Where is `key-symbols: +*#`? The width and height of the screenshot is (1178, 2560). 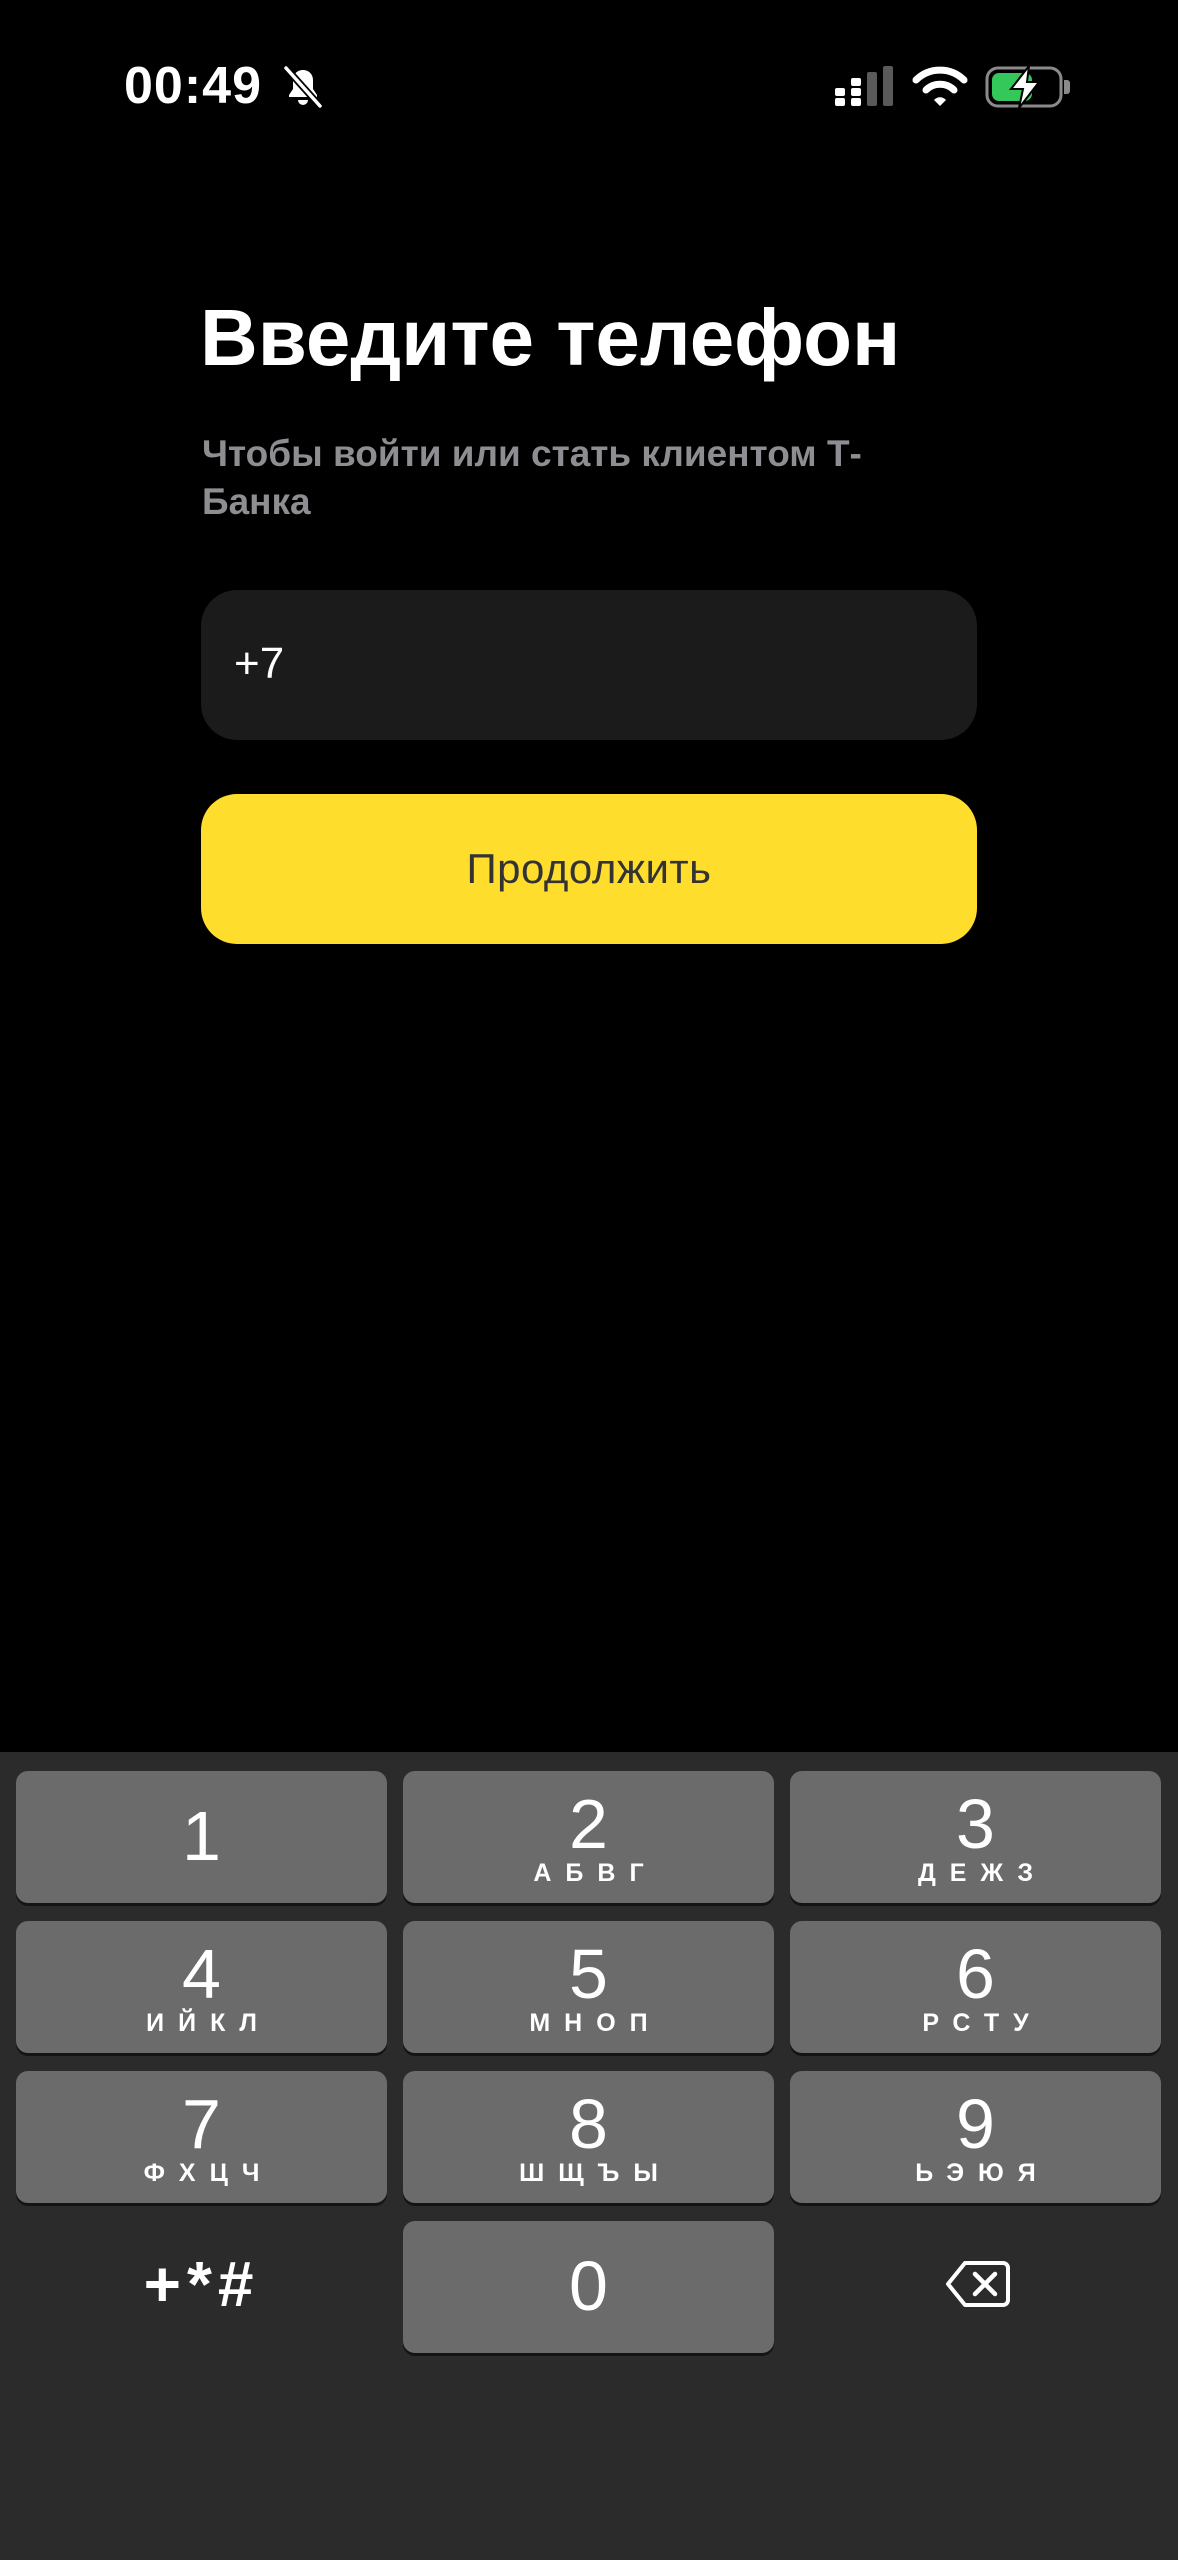
key-symbols: +*# is located at coordinates (201, 2287).